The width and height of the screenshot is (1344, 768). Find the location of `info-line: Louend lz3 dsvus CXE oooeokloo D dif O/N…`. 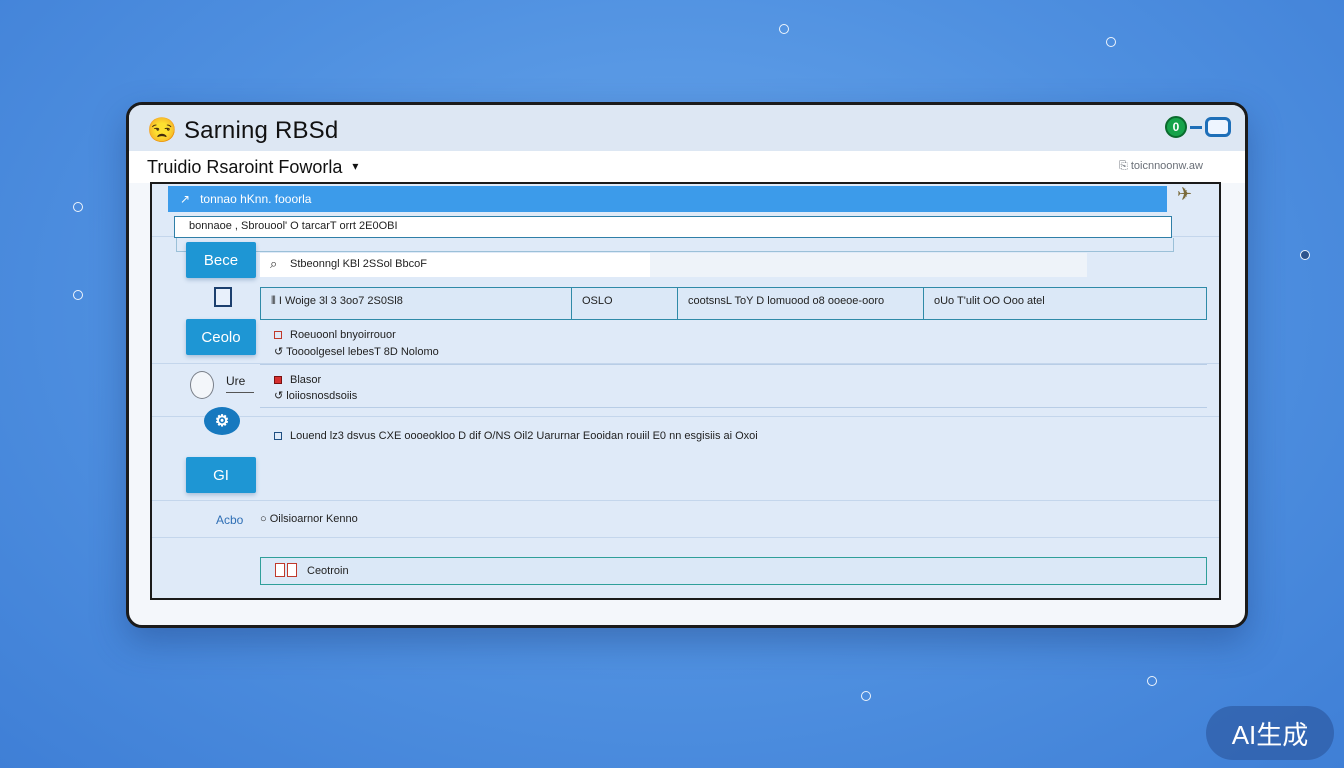

info-line: Louend lz3 dsvus CXE oooeokloo D dif O/N… is located at coordinates (516, 436).